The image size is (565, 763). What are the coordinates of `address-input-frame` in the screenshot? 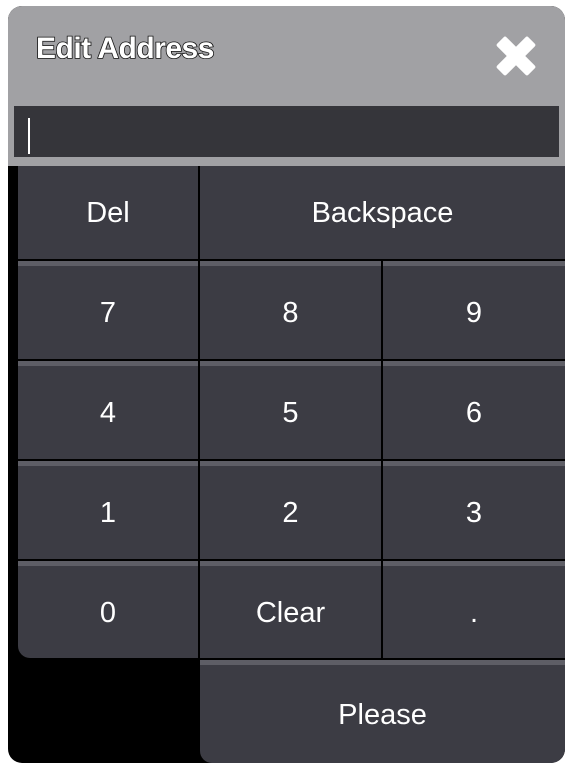 It's located at (286, 131).